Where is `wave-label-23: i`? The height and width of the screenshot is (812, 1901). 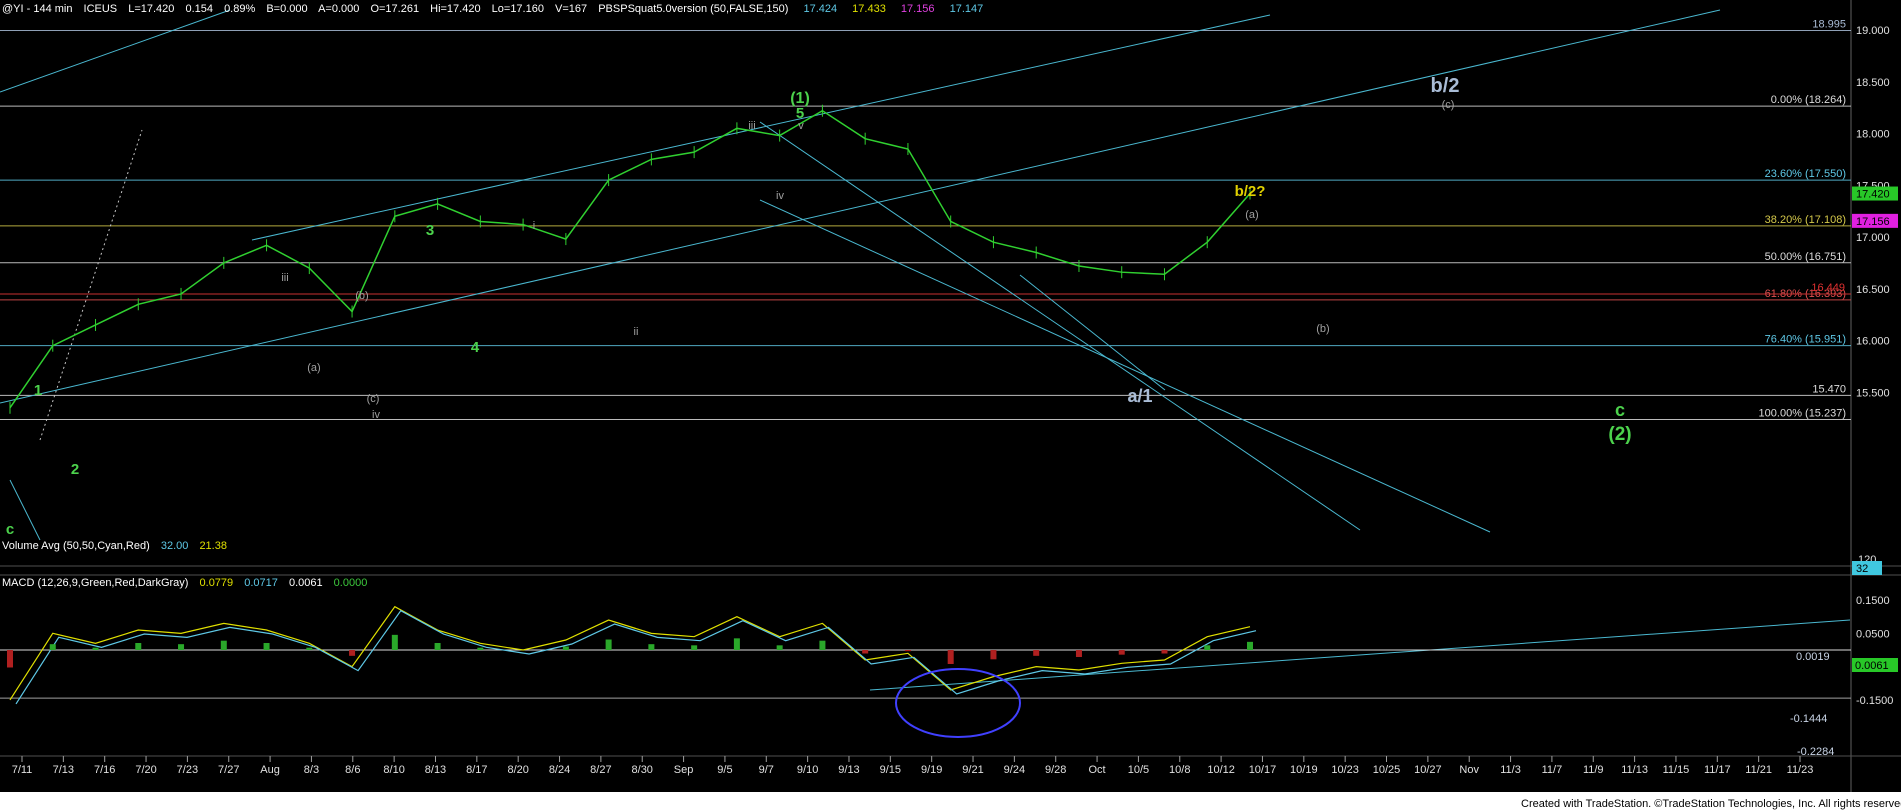 wave-label-23: i is located at coordinates (534, 226).